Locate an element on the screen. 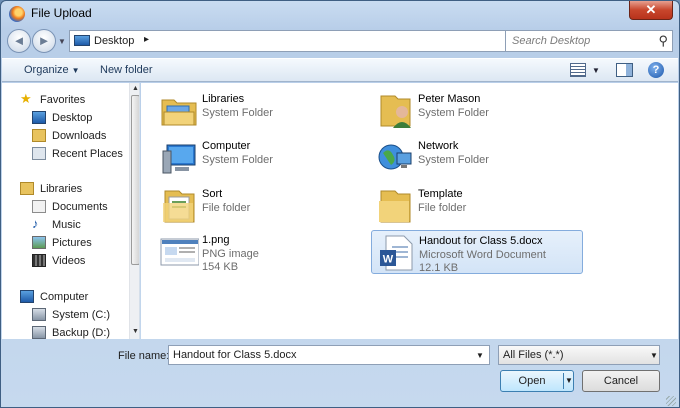 This screenshot has height=408, width=680. sidebar-scrollbar: ▲ ▼ is located at coordinates (134, 211).